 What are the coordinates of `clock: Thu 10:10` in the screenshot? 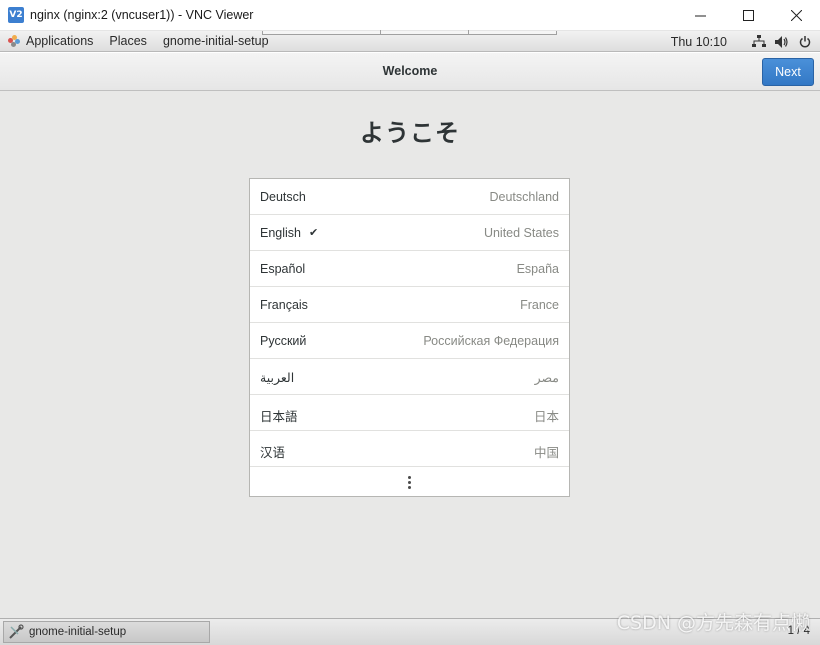 It's located at (699, 42).